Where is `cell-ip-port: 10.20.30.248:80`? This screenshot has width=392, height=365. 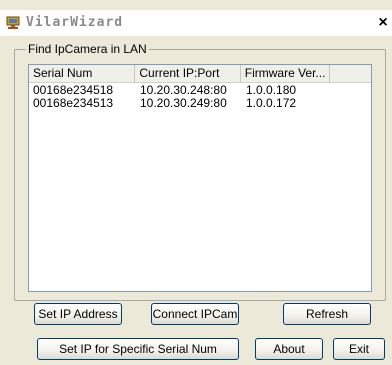
cell-ip-port: 10.20.30.248:80 is located at coordinates (183, 90).